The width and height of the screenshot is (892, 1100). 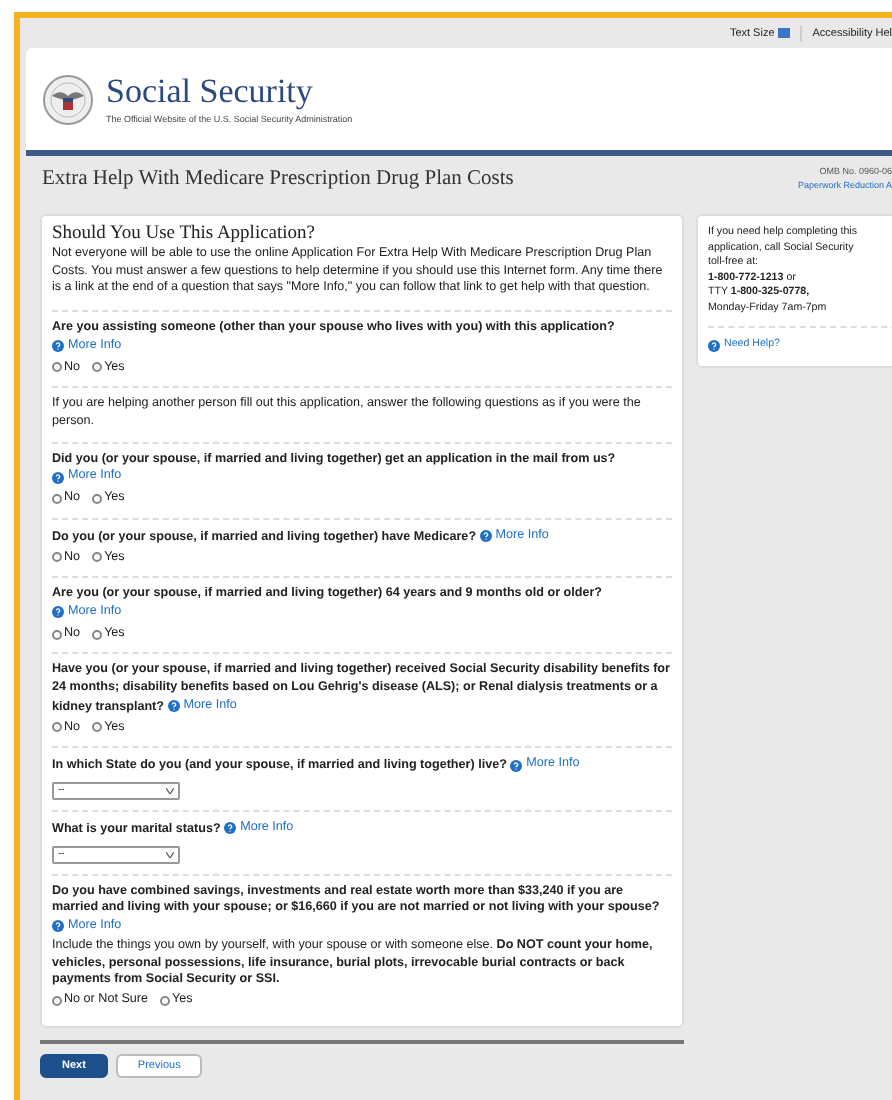 What do you see at coordinates (210, 91) in the screenshot?
I see `site-title: Social Security` at bounding box center [210, 91].